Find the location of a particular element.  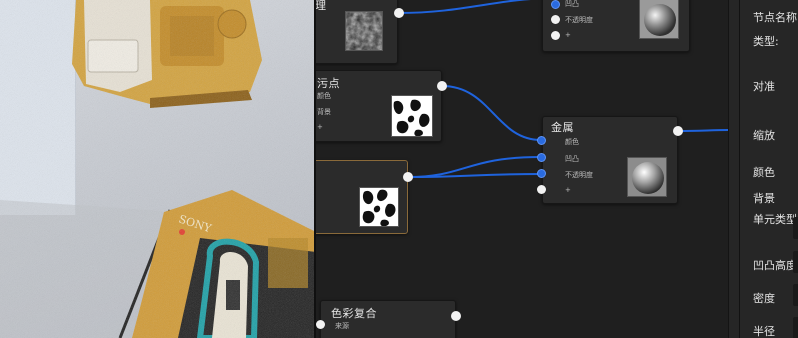

prop-label-cell-type: 单元类型 is located at coordinates (775, 219).